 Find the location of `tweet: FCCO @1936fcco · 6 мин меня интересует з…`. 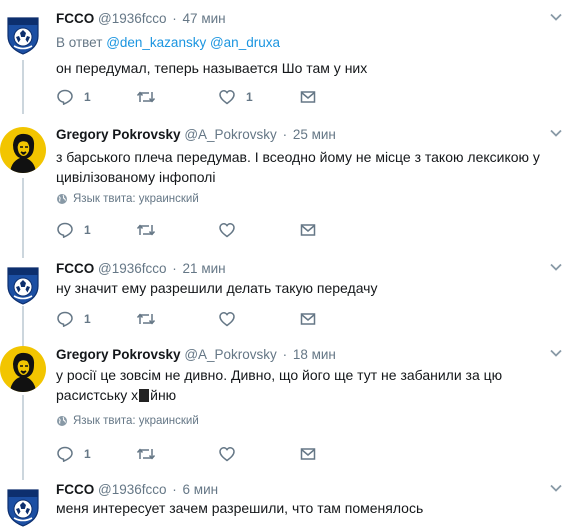

tweet: FCCO @1936fcco · 6 мин меня интересует з… is located at coordinates (285, 505).